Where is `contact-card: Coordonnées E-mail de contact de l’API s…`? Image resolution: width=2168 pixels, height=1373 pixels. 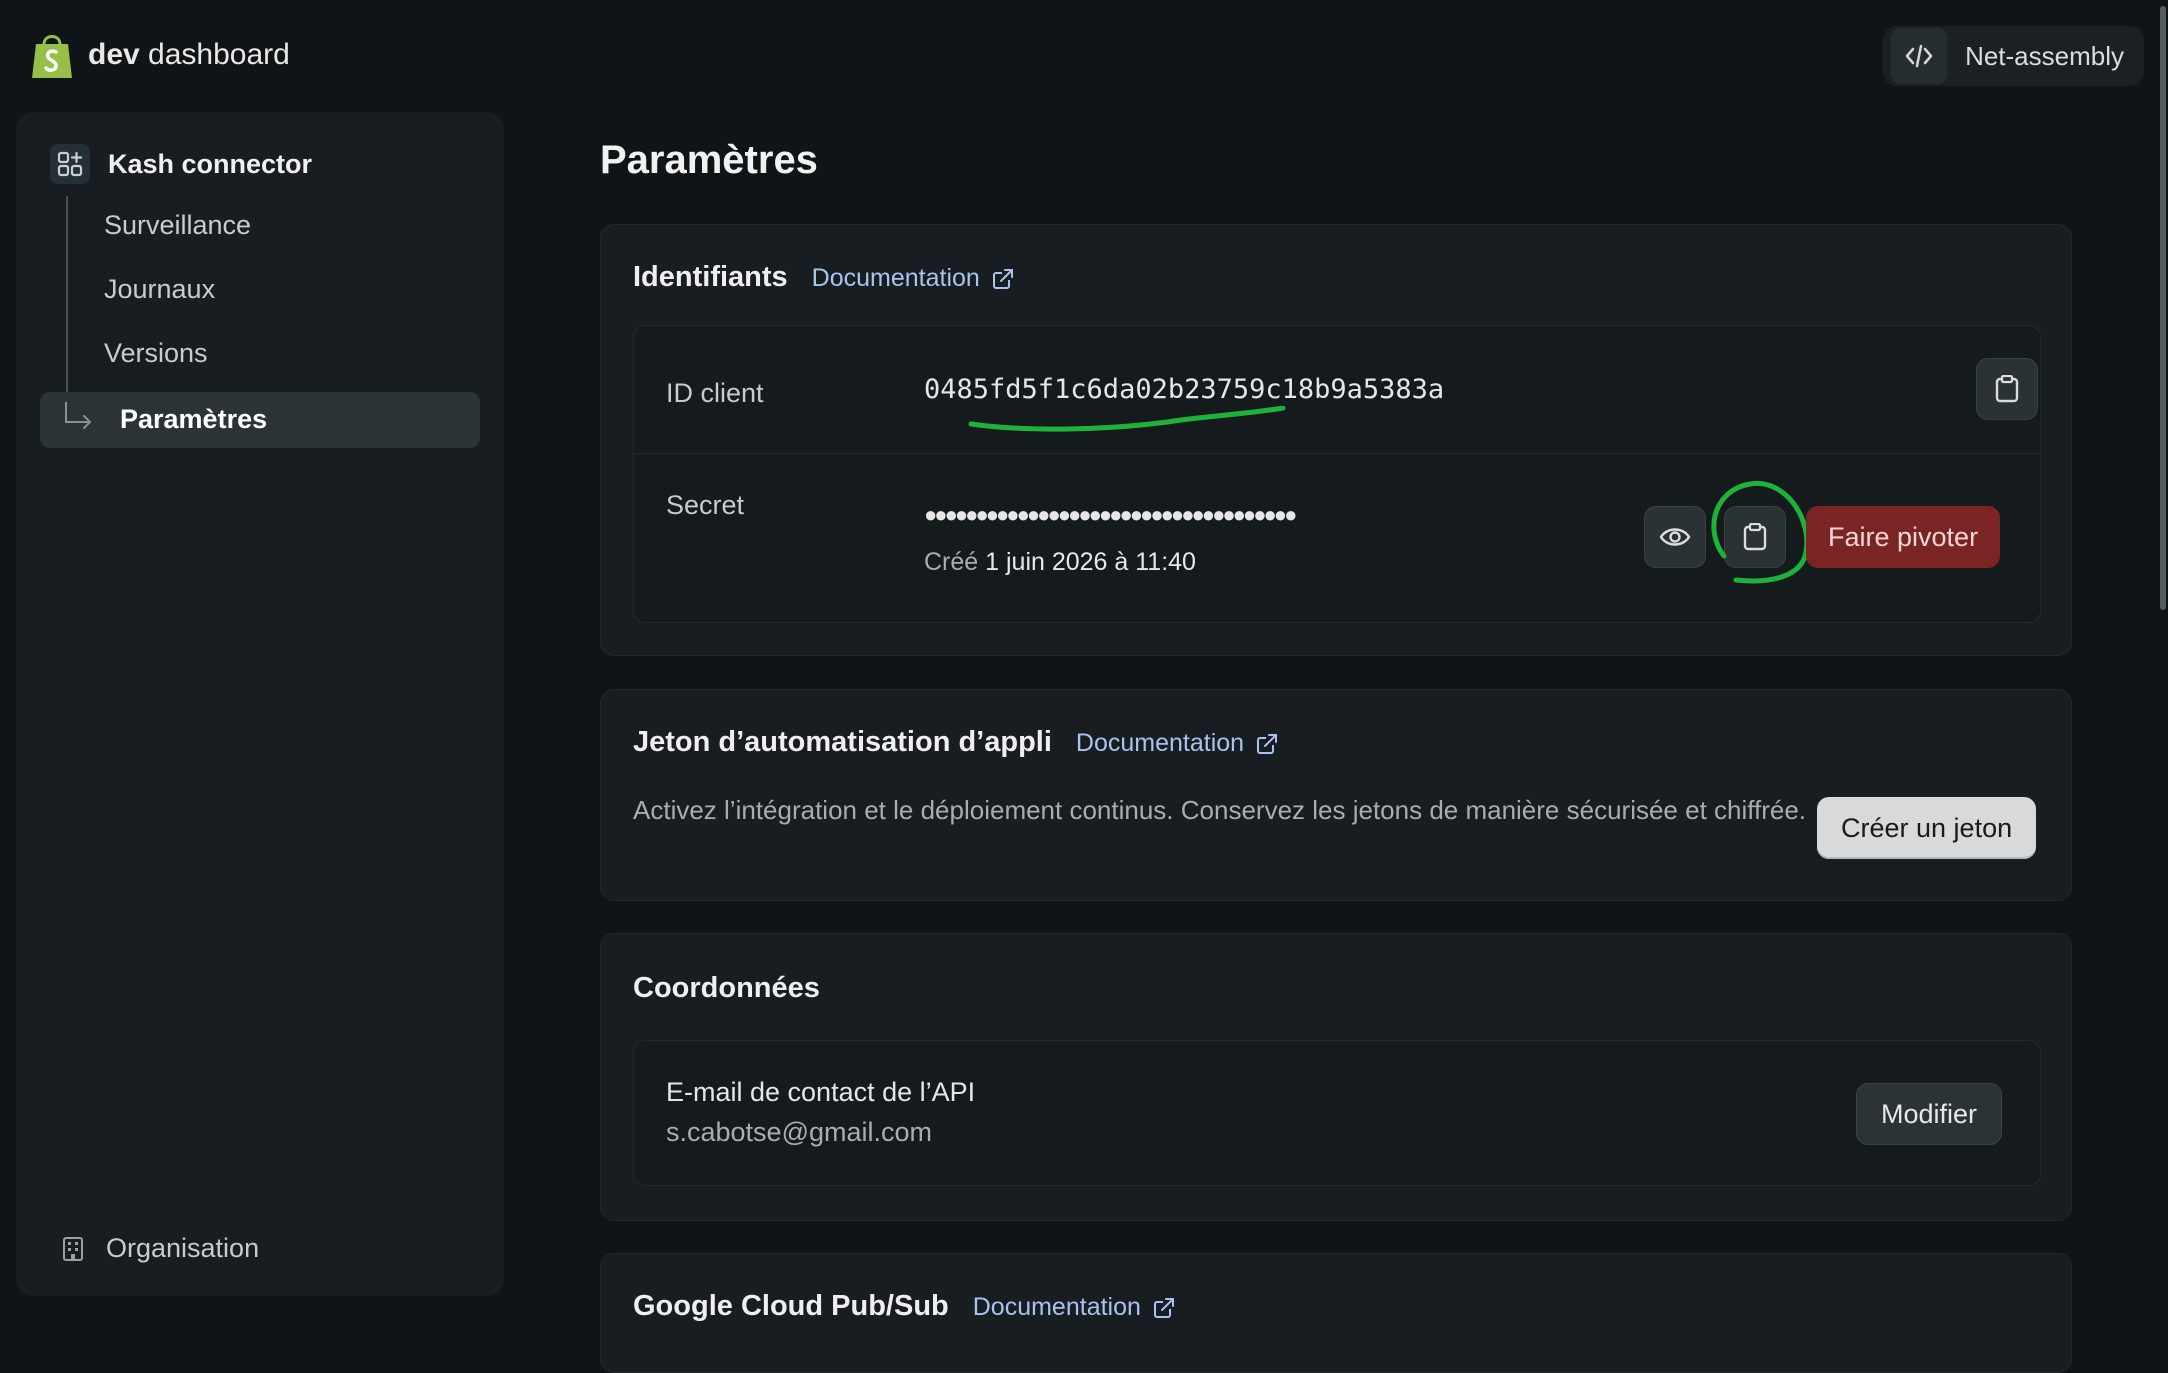 contact-card: Coordonnées E-mail de contact de l’API s… is located at coordinates (1336, 1077).